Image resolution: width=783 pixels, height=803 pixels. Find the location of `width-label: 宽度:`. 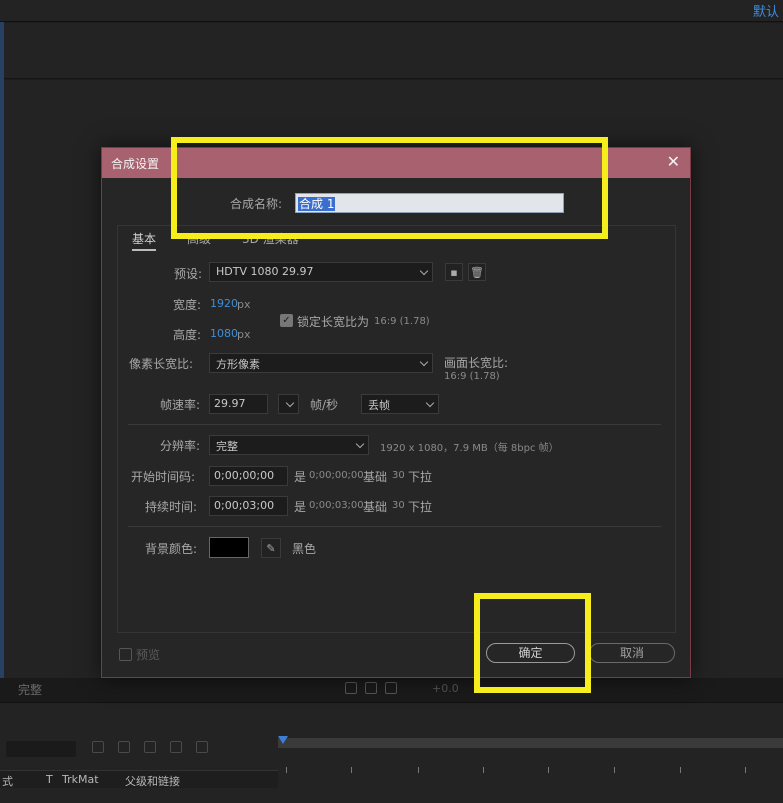

width-label: 宽度: is located at coordinates (187, 305).